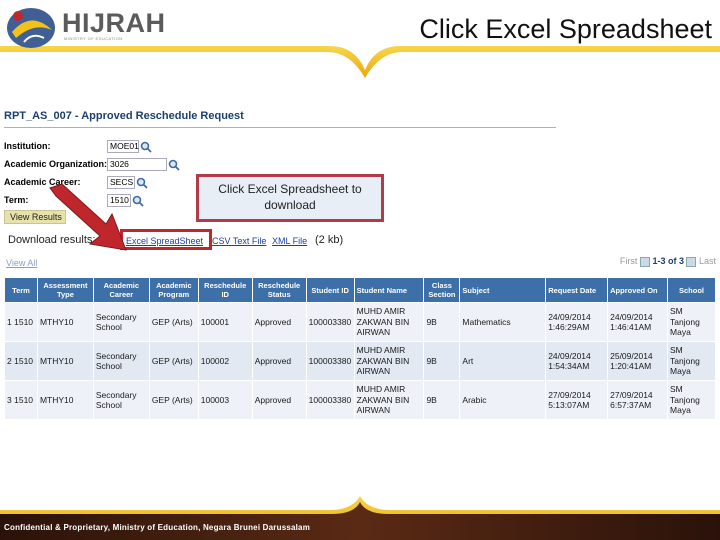 The height and width of the screenshot is (540, 720). Describe the element at coordinates (638, 322) in the screenshot. I see `cell-approved-on: 24/09/2014 1:46:41AM` at that location.